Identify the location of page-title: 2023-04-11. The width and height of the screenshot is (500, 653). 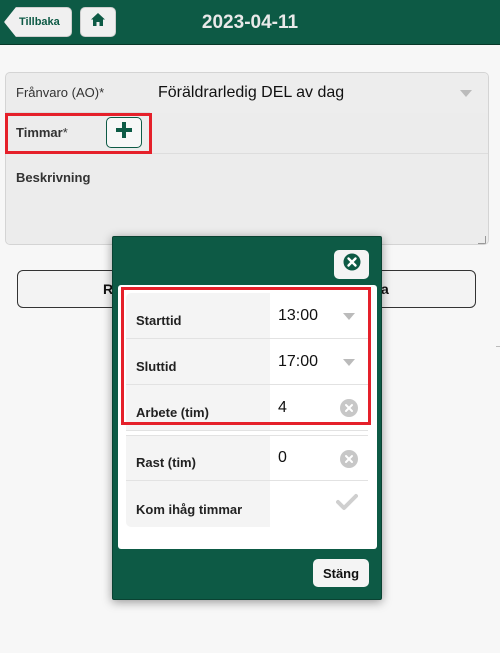
(250, 22).